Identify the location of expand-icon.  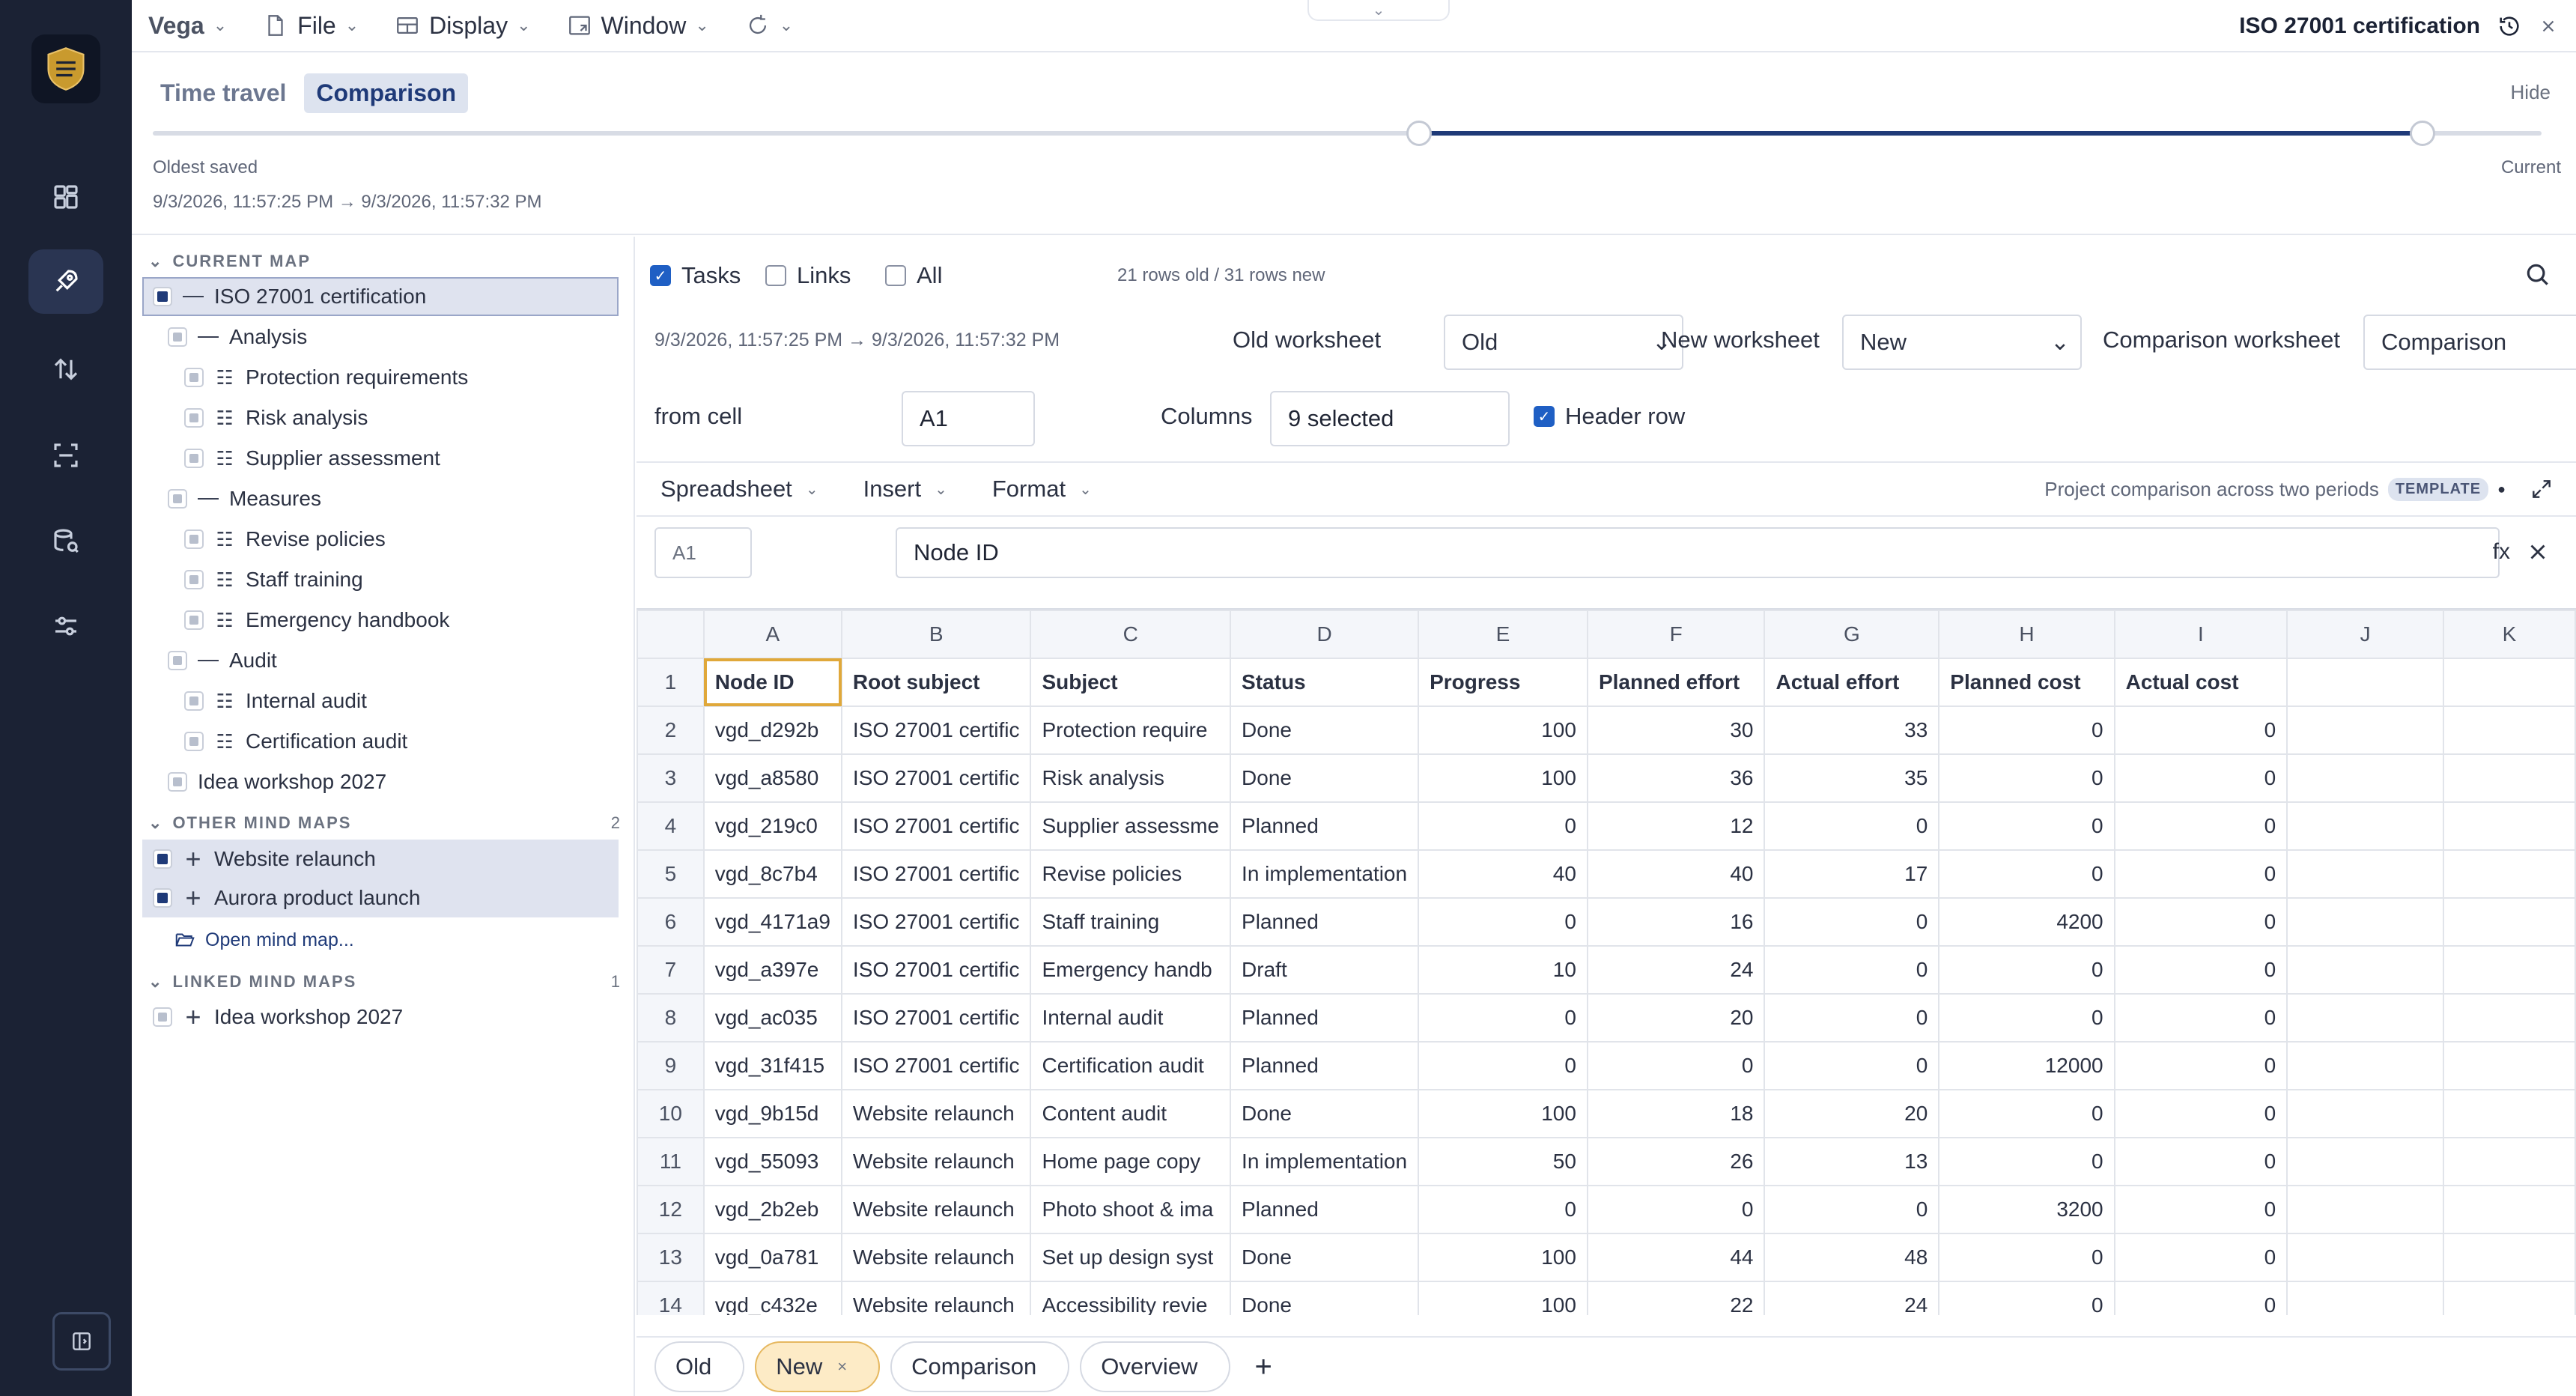
(2542, 489).